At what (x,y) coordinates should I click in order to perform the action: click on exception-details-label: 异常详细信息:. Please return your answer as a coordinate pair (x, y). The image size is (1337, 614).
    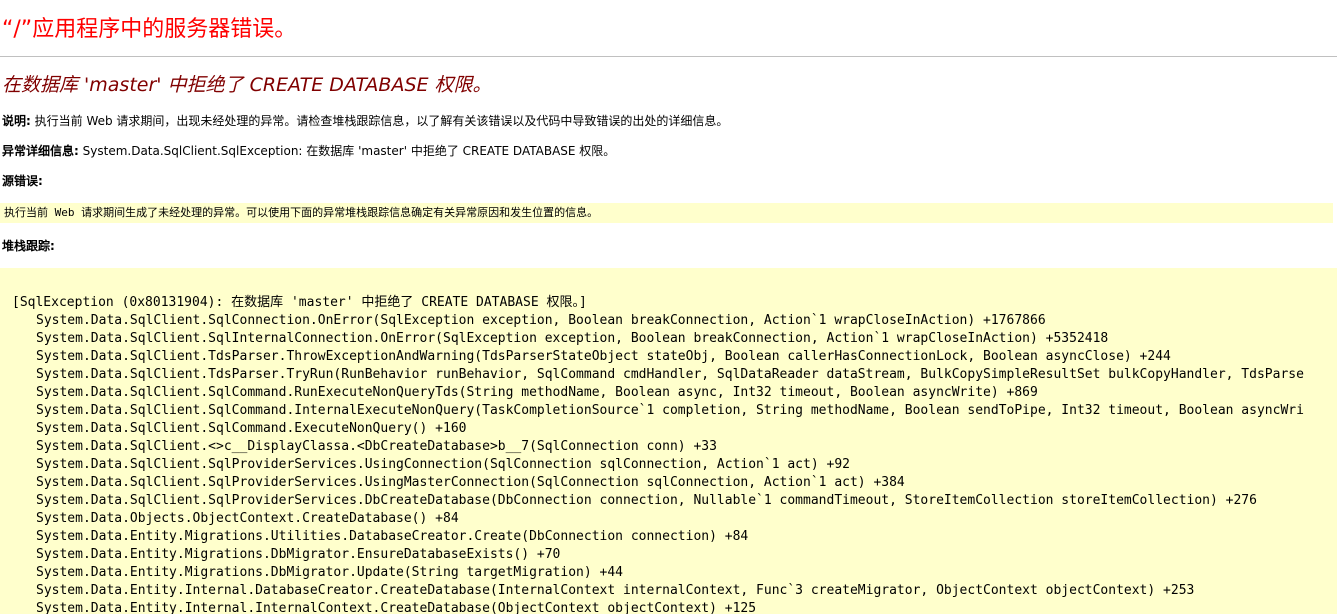
    Looking at the image, I should click on (40, 151).